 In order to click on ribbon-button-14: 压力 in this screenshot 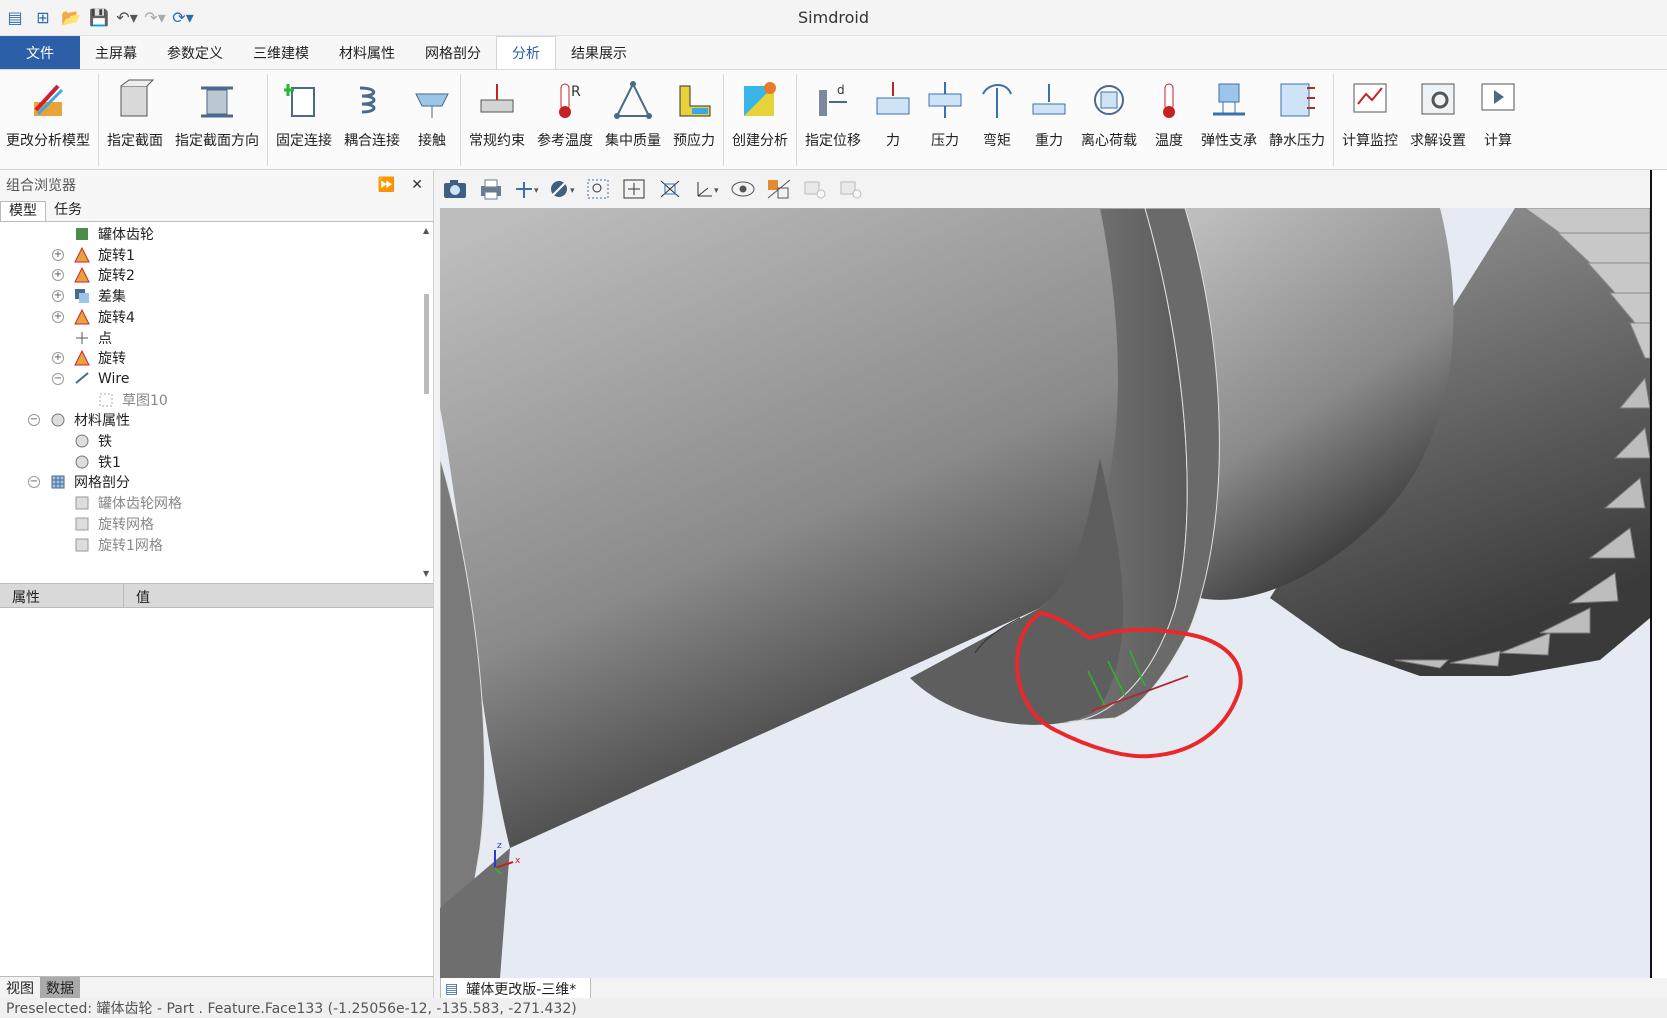, I will do `click(945, 110)`.